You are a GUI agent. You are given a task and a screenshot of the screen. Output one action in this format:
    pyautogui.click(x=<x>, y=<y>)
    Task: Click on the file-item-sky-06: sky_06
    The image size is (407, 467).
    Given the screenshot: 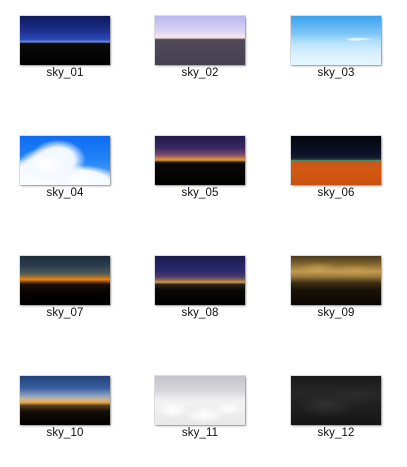 What is the action you would take?
    pyautogui.click(x=331, y=173)
    